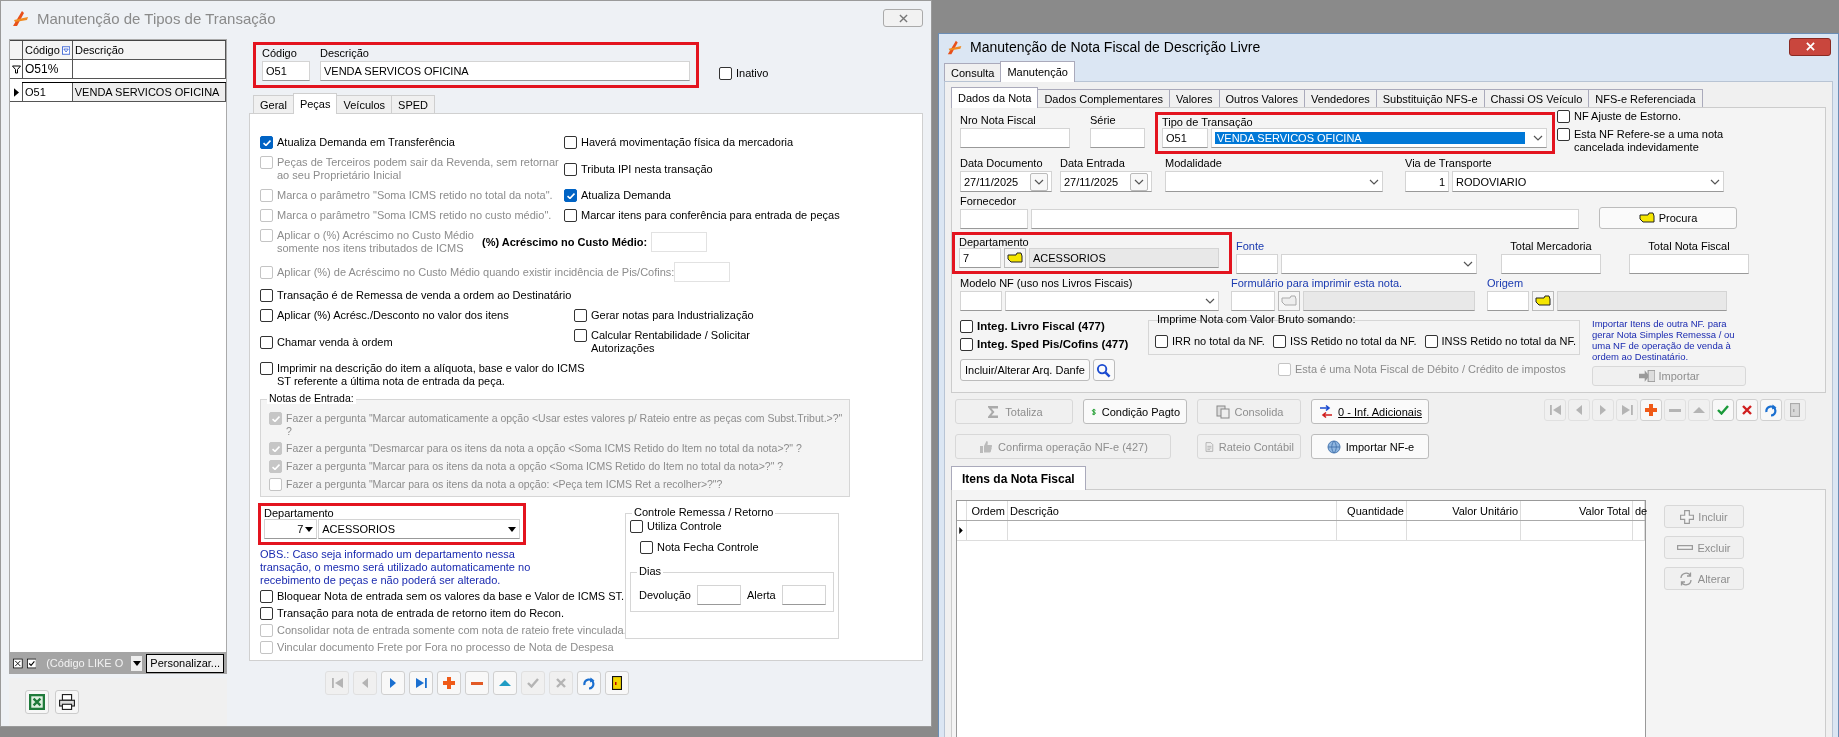 The image size is (1839, 737). Describe the element at coordinates (1210, 341) in the screenshot. I see `option-checkbox: IRR no total da NF.` at that location.